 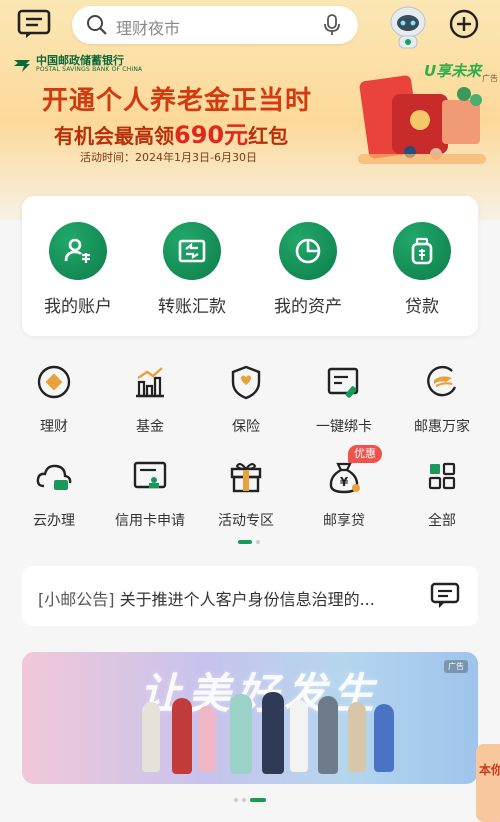 I want to click on gift-icon, so click(x=246, y=478).